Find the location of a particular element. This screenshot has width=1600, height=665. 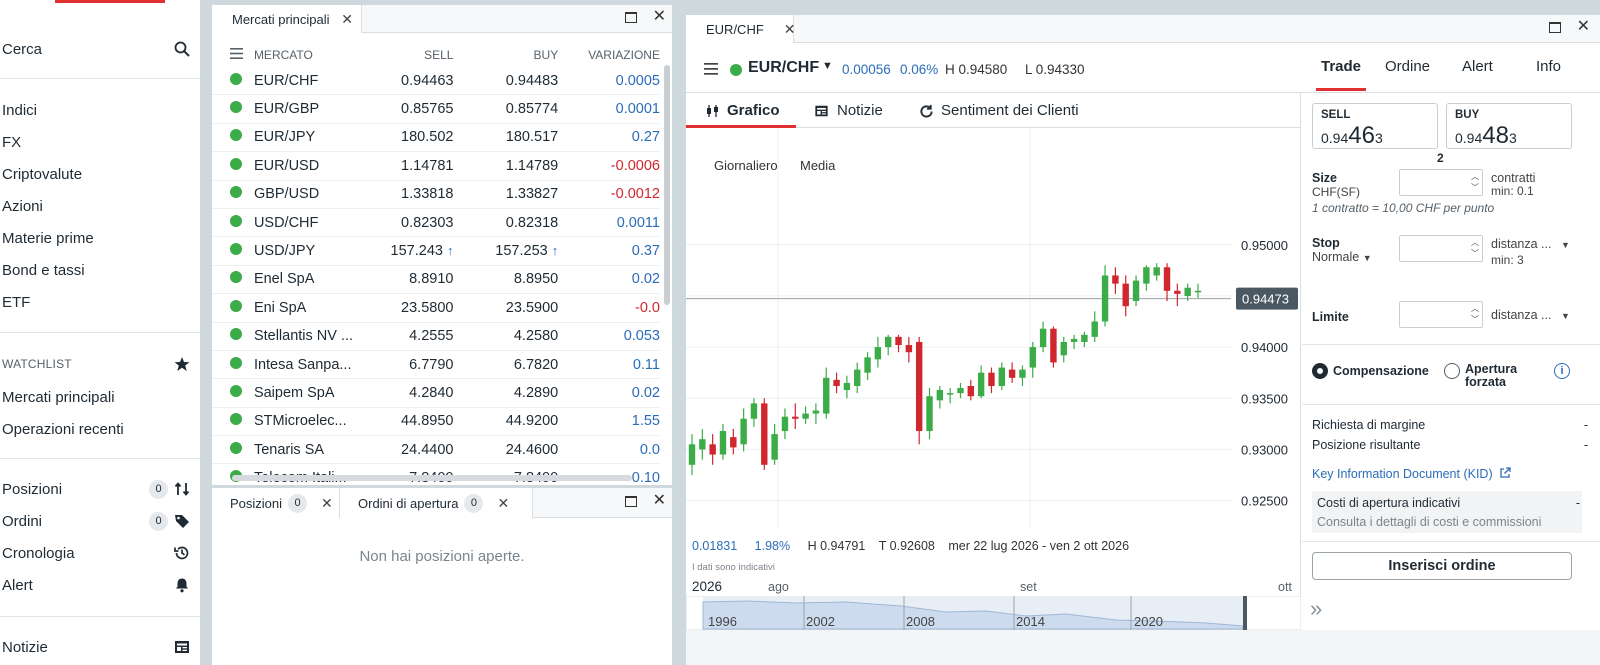

market-name: Enel SpA is located at coordinates (314, 279).